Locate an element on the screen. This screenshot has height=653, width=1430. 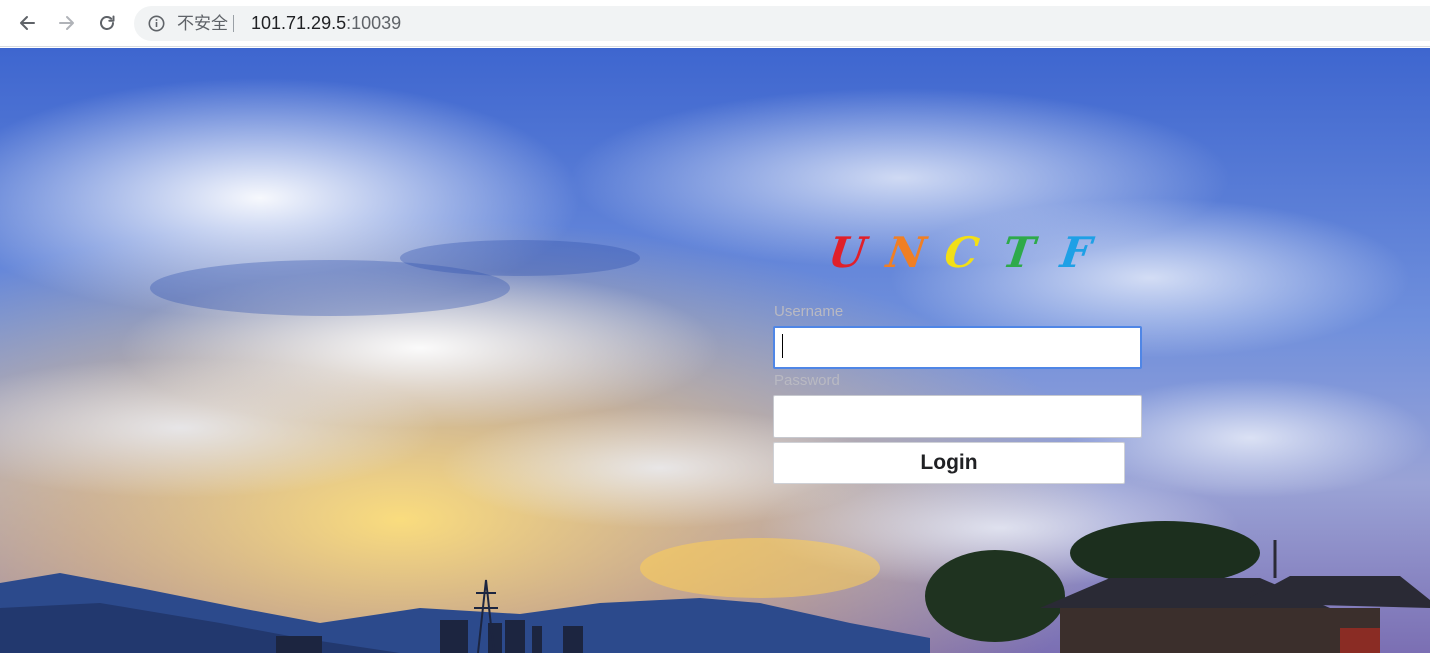
reload-button is located at coordinates (107, 23).